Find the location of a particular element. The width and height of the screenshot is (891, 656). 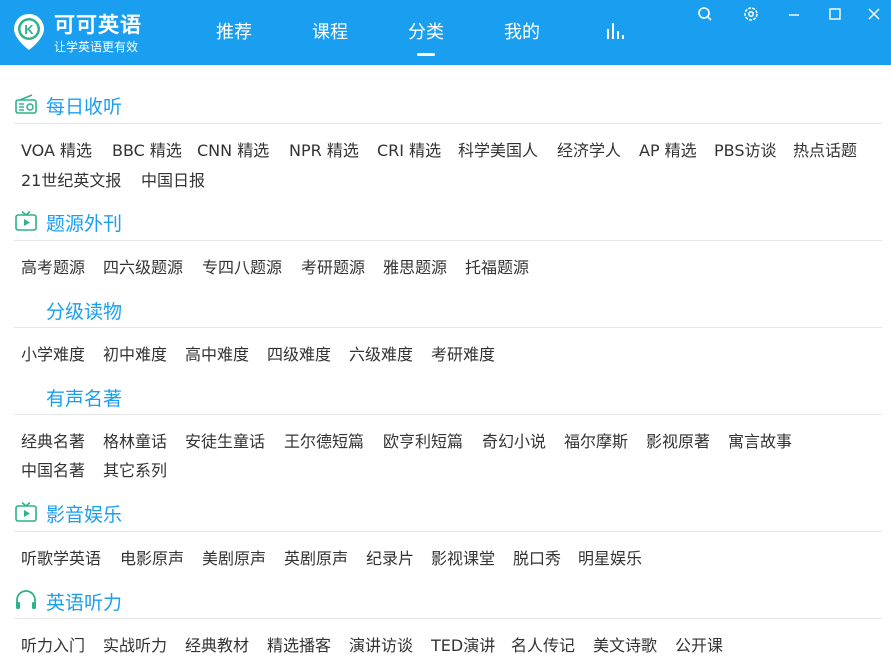

settings-icon is located at coordinates (751, 14).